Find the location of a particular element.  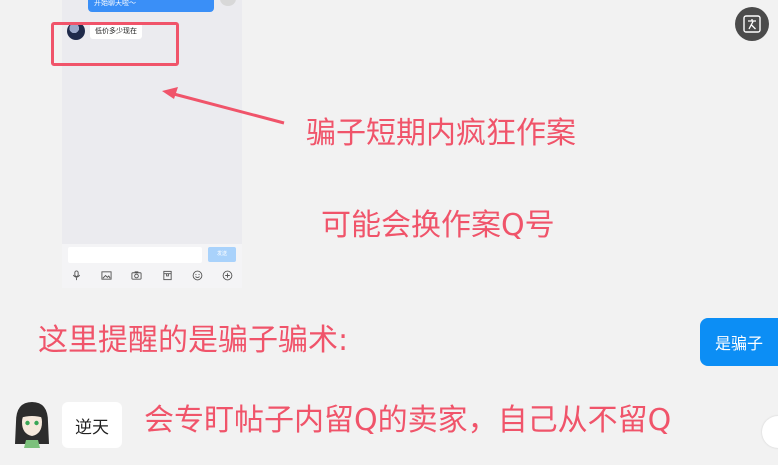

sent-message-bubble: 开始聊天啦～ is located at coordinates (151, 6).